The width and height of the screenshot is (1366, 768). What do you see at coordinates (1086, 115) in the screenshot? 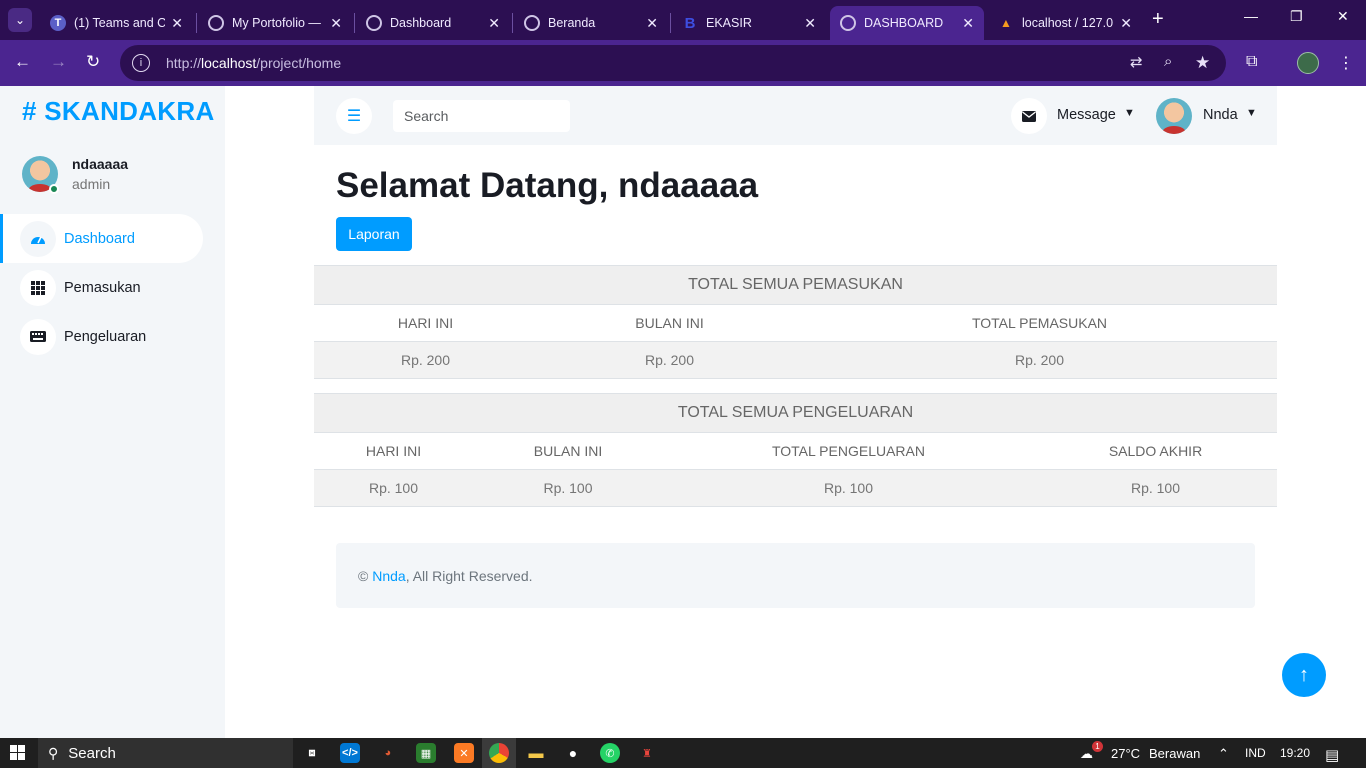
I see `message-dropdown-label: Message` at bounding box center [1086, 115].